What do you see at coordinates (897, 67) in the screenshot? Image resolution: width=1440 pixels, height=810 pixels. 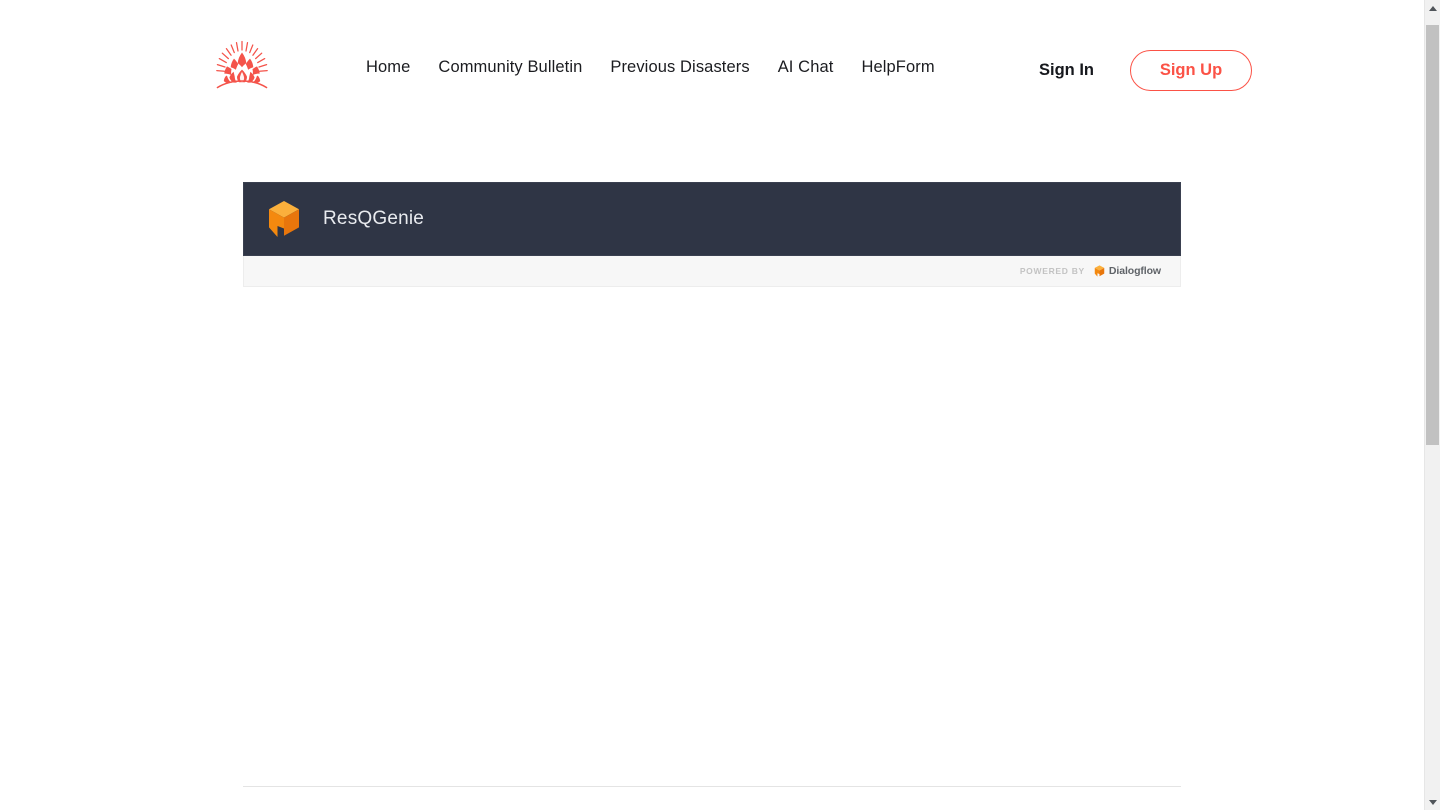 I see `nav-link-helpform: HelpForm` at bounding box center [897, 67].